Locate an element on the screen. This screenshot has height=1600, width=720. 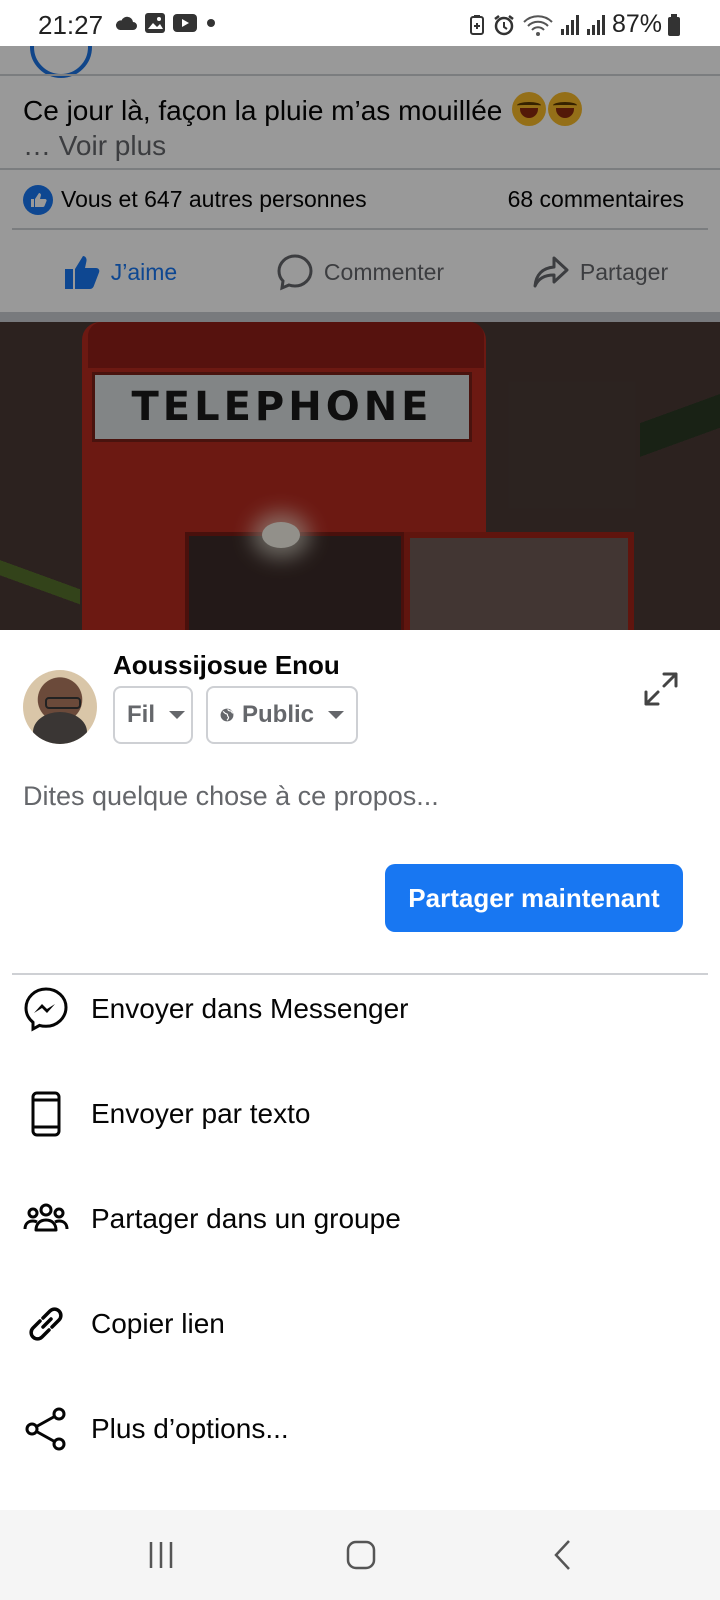
back-icon is located at coordinates (562, 1555).